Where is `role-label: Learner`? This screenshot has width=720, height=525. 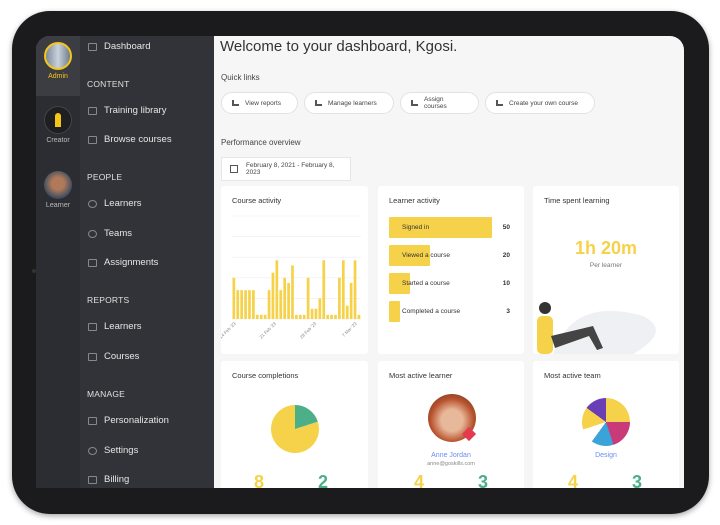
role-label: Learner is located at coordinates (58, 205).